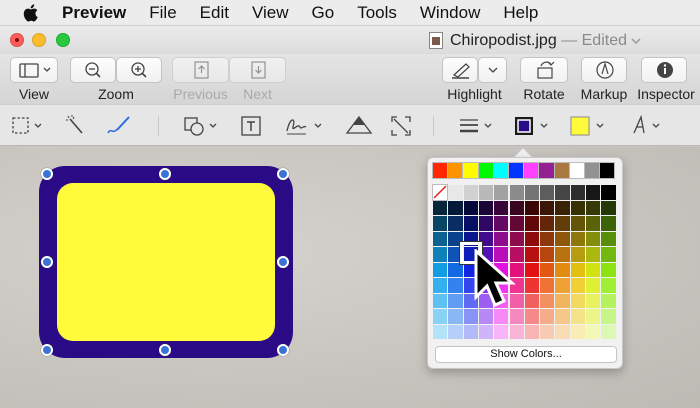 This screenshot has height=408, width=700. I want to click on zoom-out-button, so click(93, 70).